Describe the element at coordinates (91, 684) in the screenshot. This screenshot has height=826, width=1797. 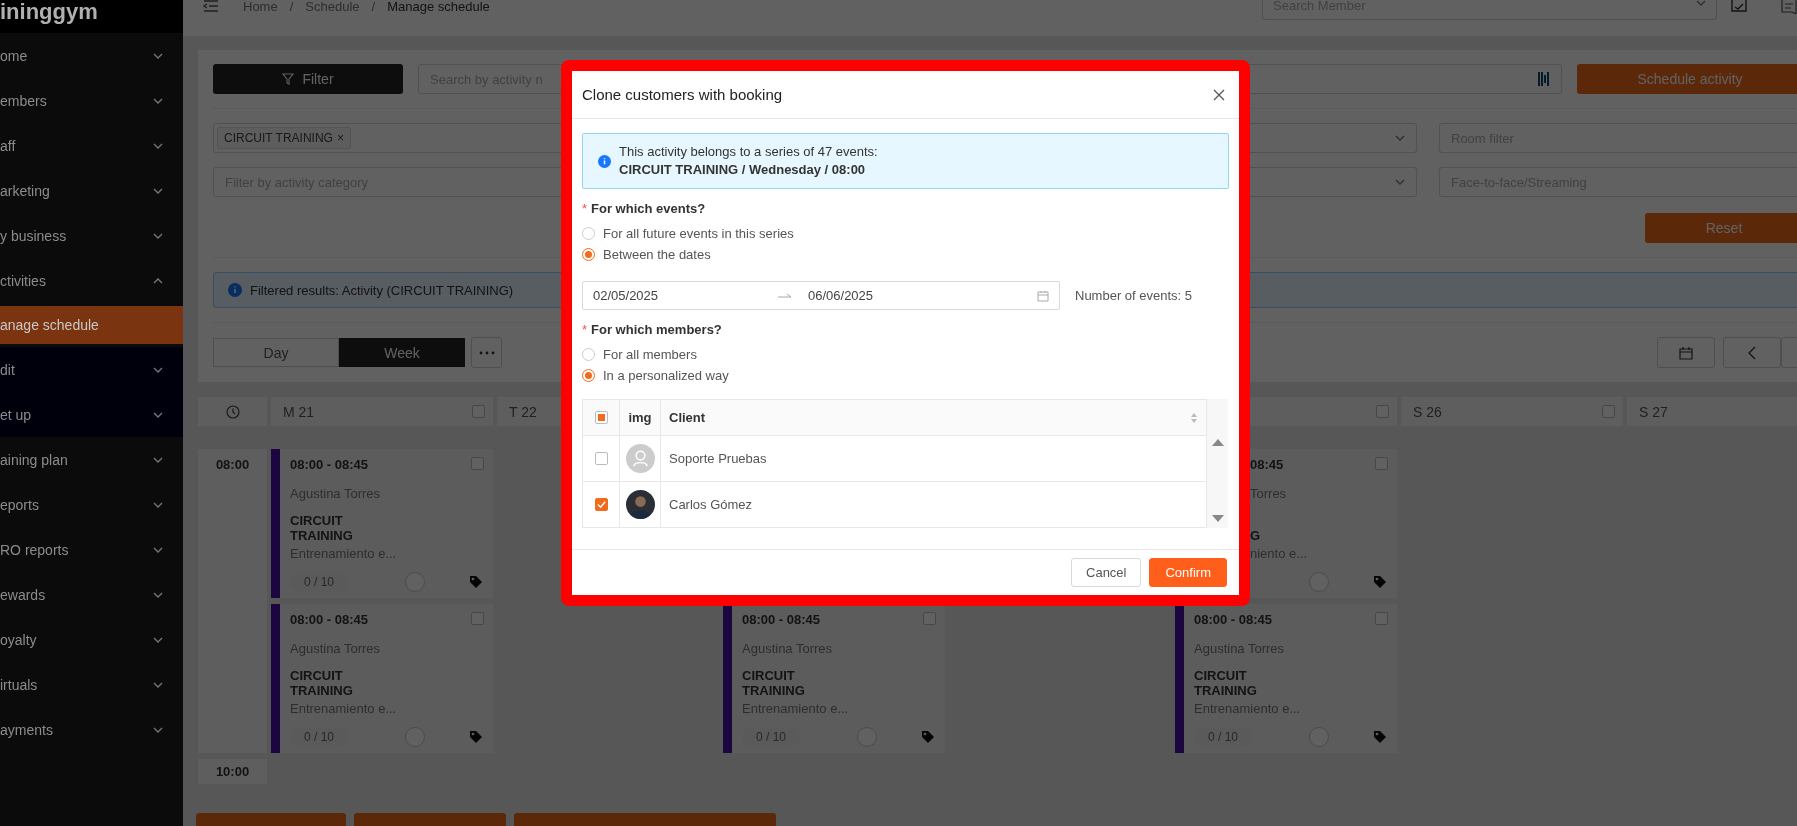
I see `sidebar-item: irtuals` at that location.